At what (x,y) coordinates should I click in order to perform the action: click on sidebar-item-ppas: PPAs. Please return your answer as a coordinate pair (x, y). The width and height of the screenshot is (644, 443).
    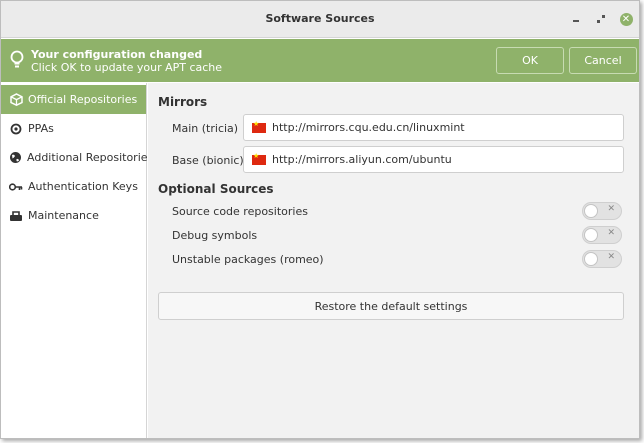
    Looking at the image, I should click on (73, 128).